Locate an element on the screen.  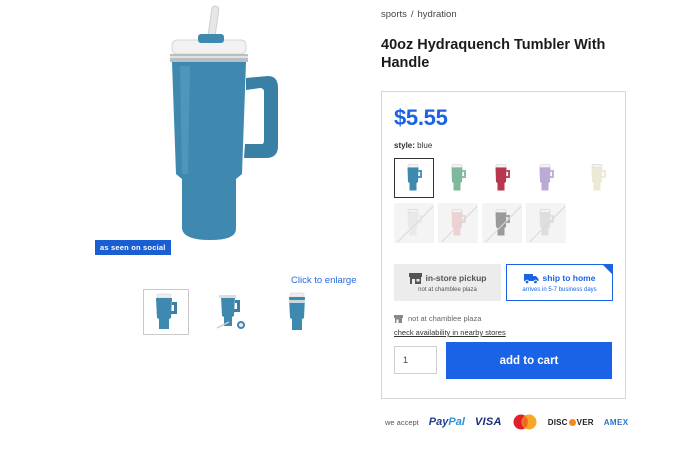
check-availability-link: check availability in nearby stores is located at coordinates (450, 332).